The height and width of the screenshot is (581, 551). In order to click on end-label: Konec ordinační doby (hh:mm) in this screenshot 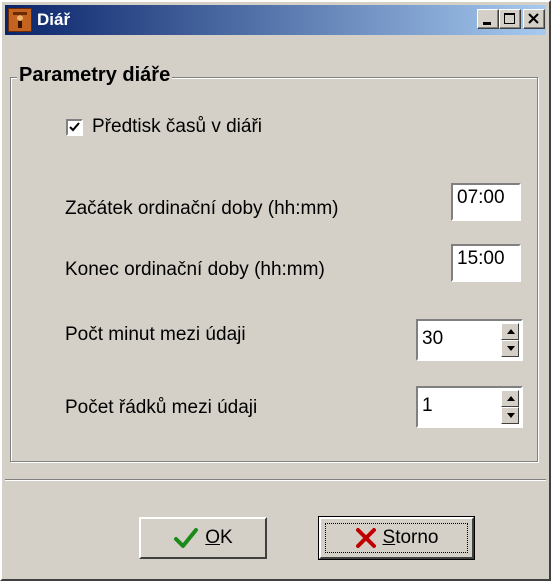, I will do `click(195, 269)`.